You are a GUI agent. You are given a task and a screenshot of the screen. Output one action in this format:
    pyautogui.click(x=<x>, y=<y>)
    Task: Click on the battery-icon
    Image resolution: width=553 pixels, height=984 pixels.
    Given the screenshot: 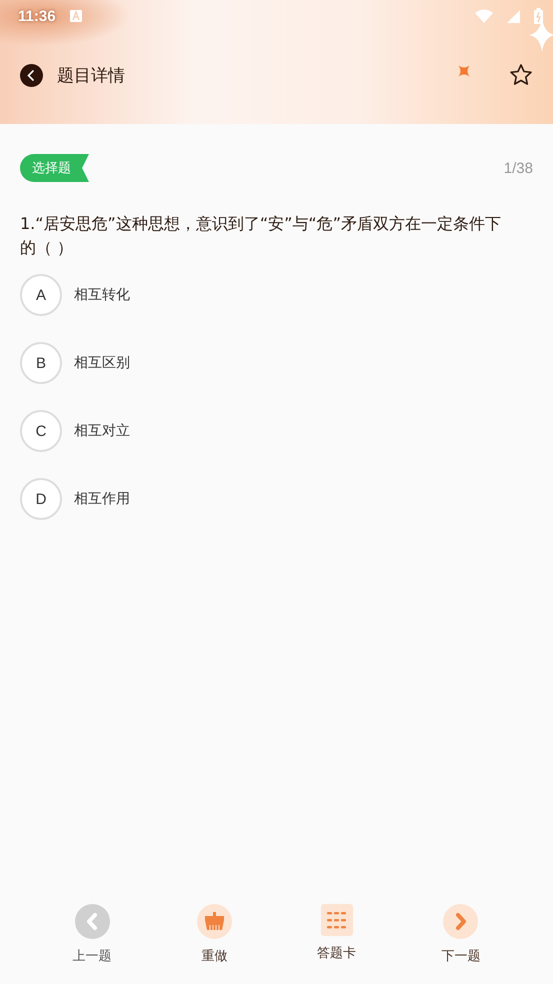 What is the action you would take?
    pyautogui.click(x=538, y=16)
    